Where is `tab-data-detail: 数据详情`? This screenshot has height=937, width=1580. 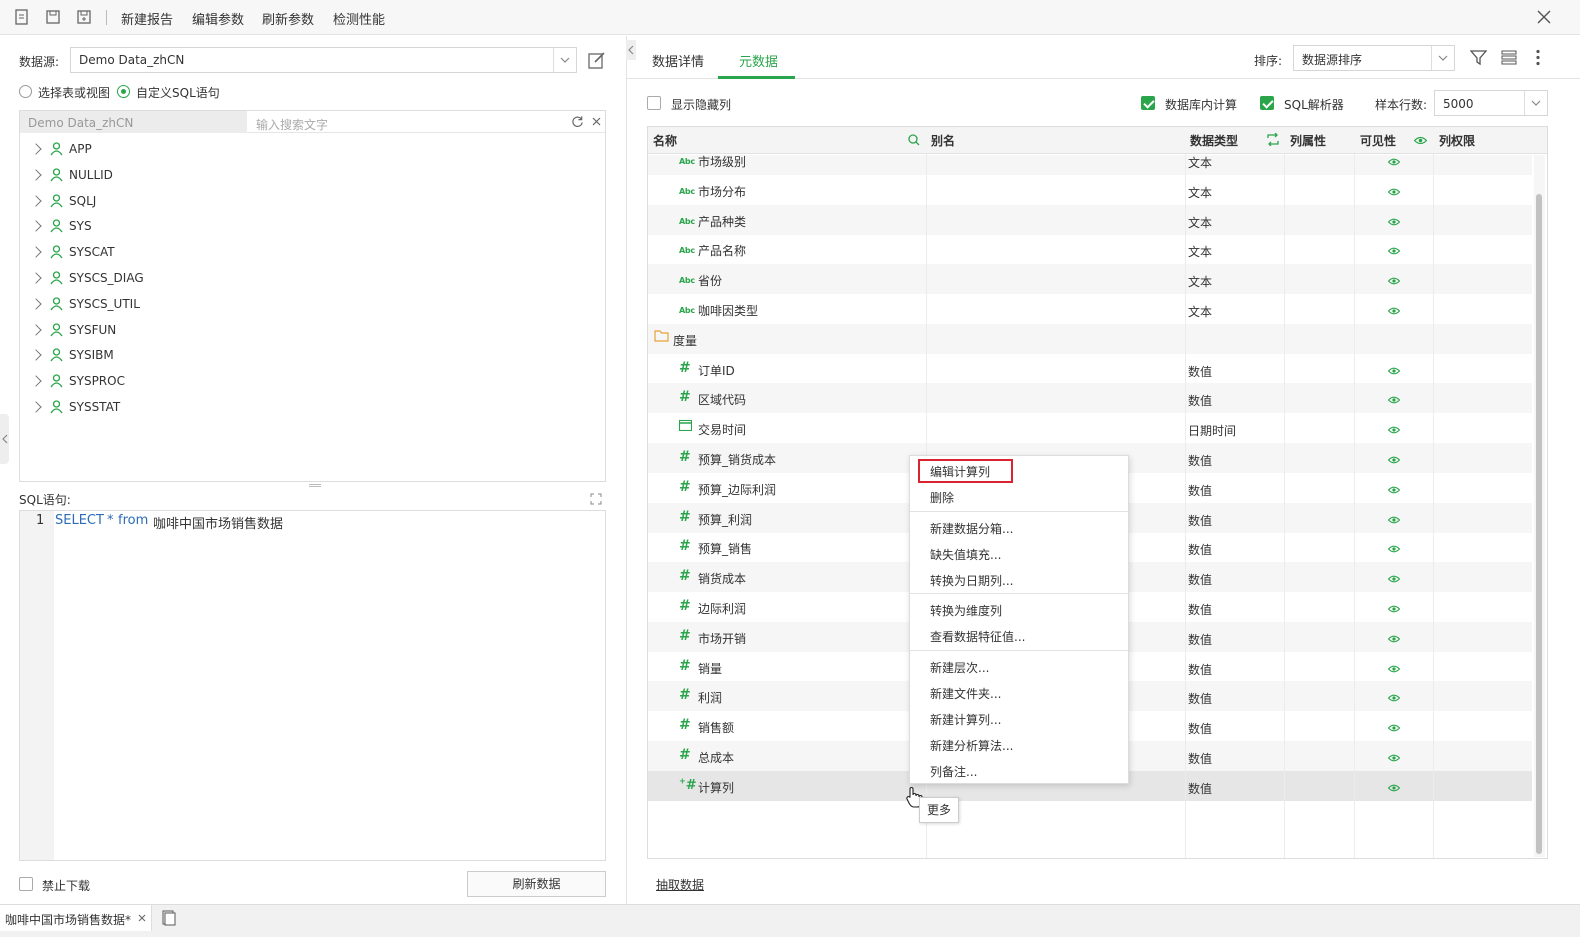
tab-data-detail: 数据详情 is located at coordinates (678, 60).